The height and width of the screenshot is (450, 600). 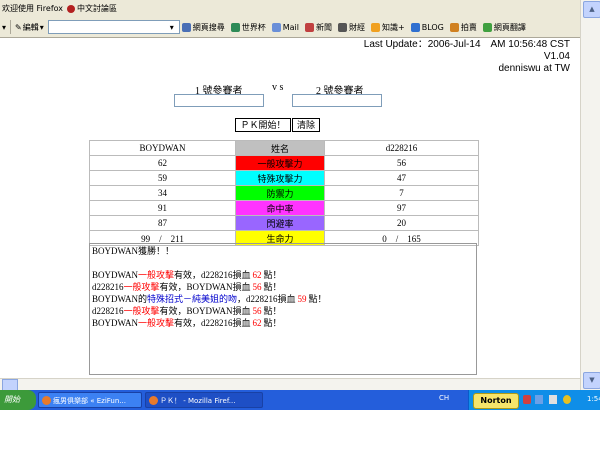 I want to click on toolbar-item-4: 財經, so click(x=351, y=27).